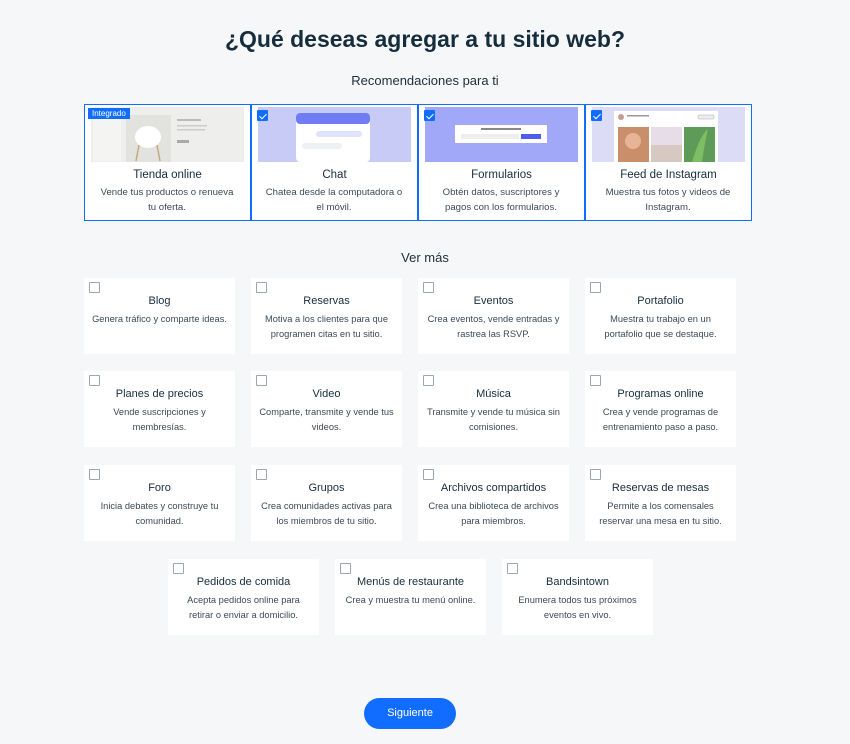  I want to click on app-title: Música, so click(493, 394).